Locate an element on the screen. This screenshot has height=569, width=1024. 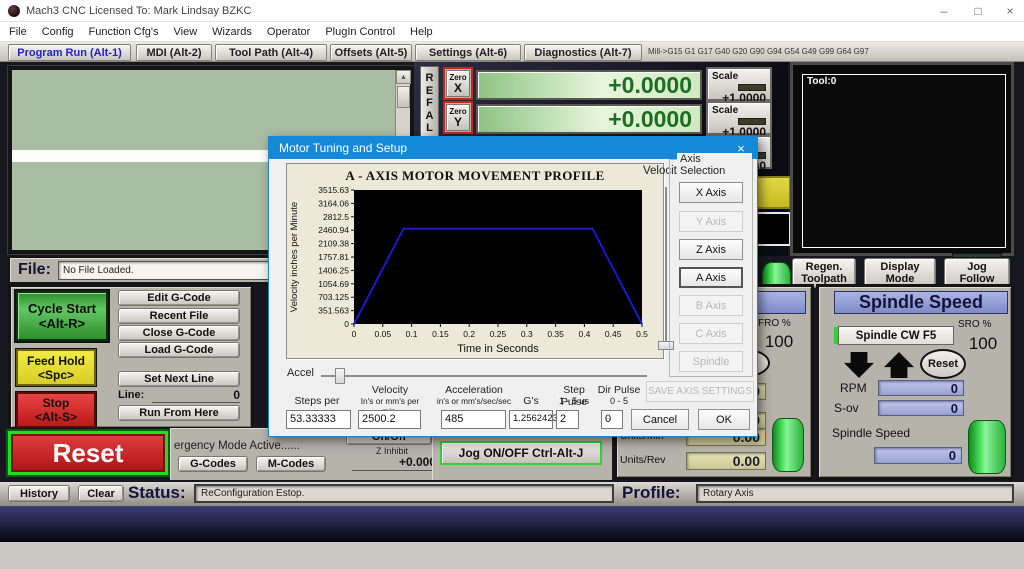
dialog-title: Motor Tuning and Setup is located at coordinates (343, 148).